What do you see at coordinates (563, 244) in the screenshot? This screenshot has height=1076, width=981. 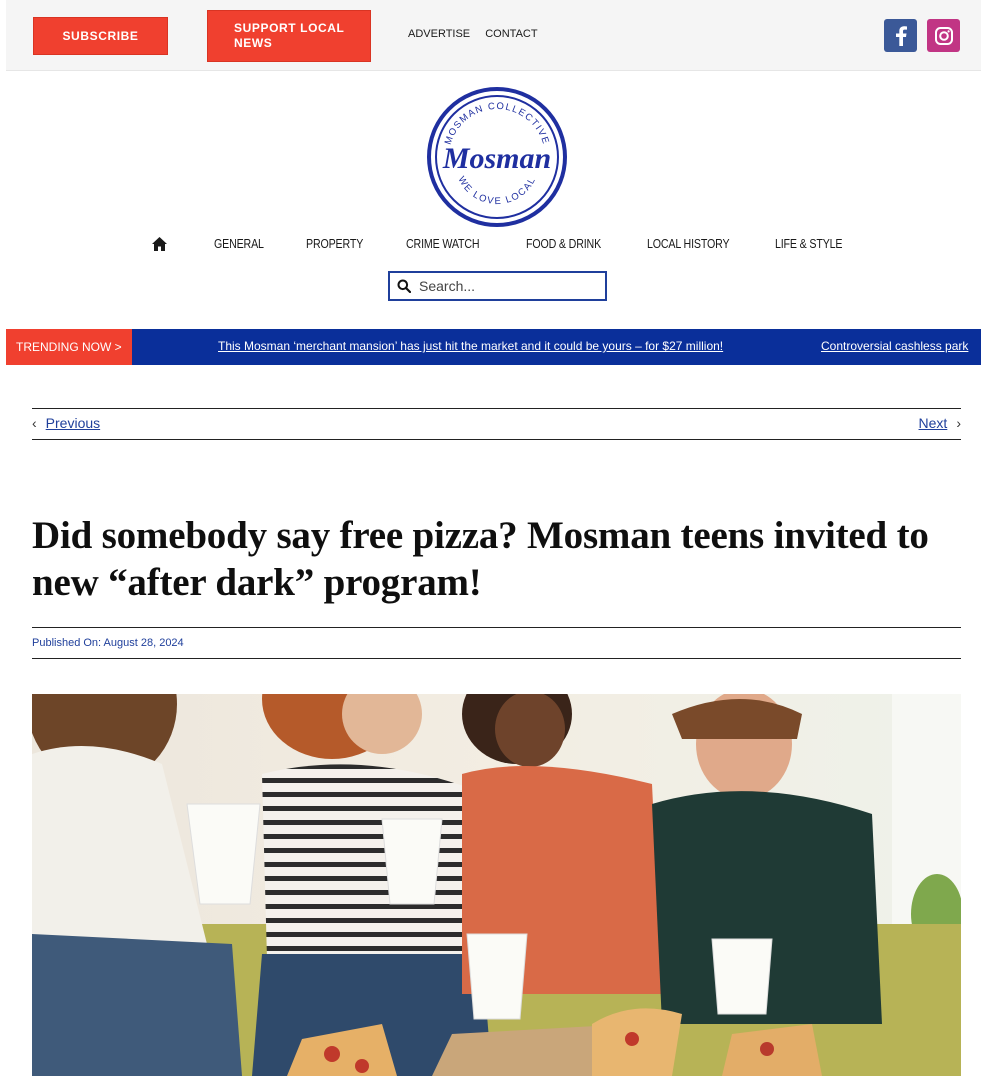 I see `nav-food-drink: FOOD & DRINK` at bounding box center [563, 244].